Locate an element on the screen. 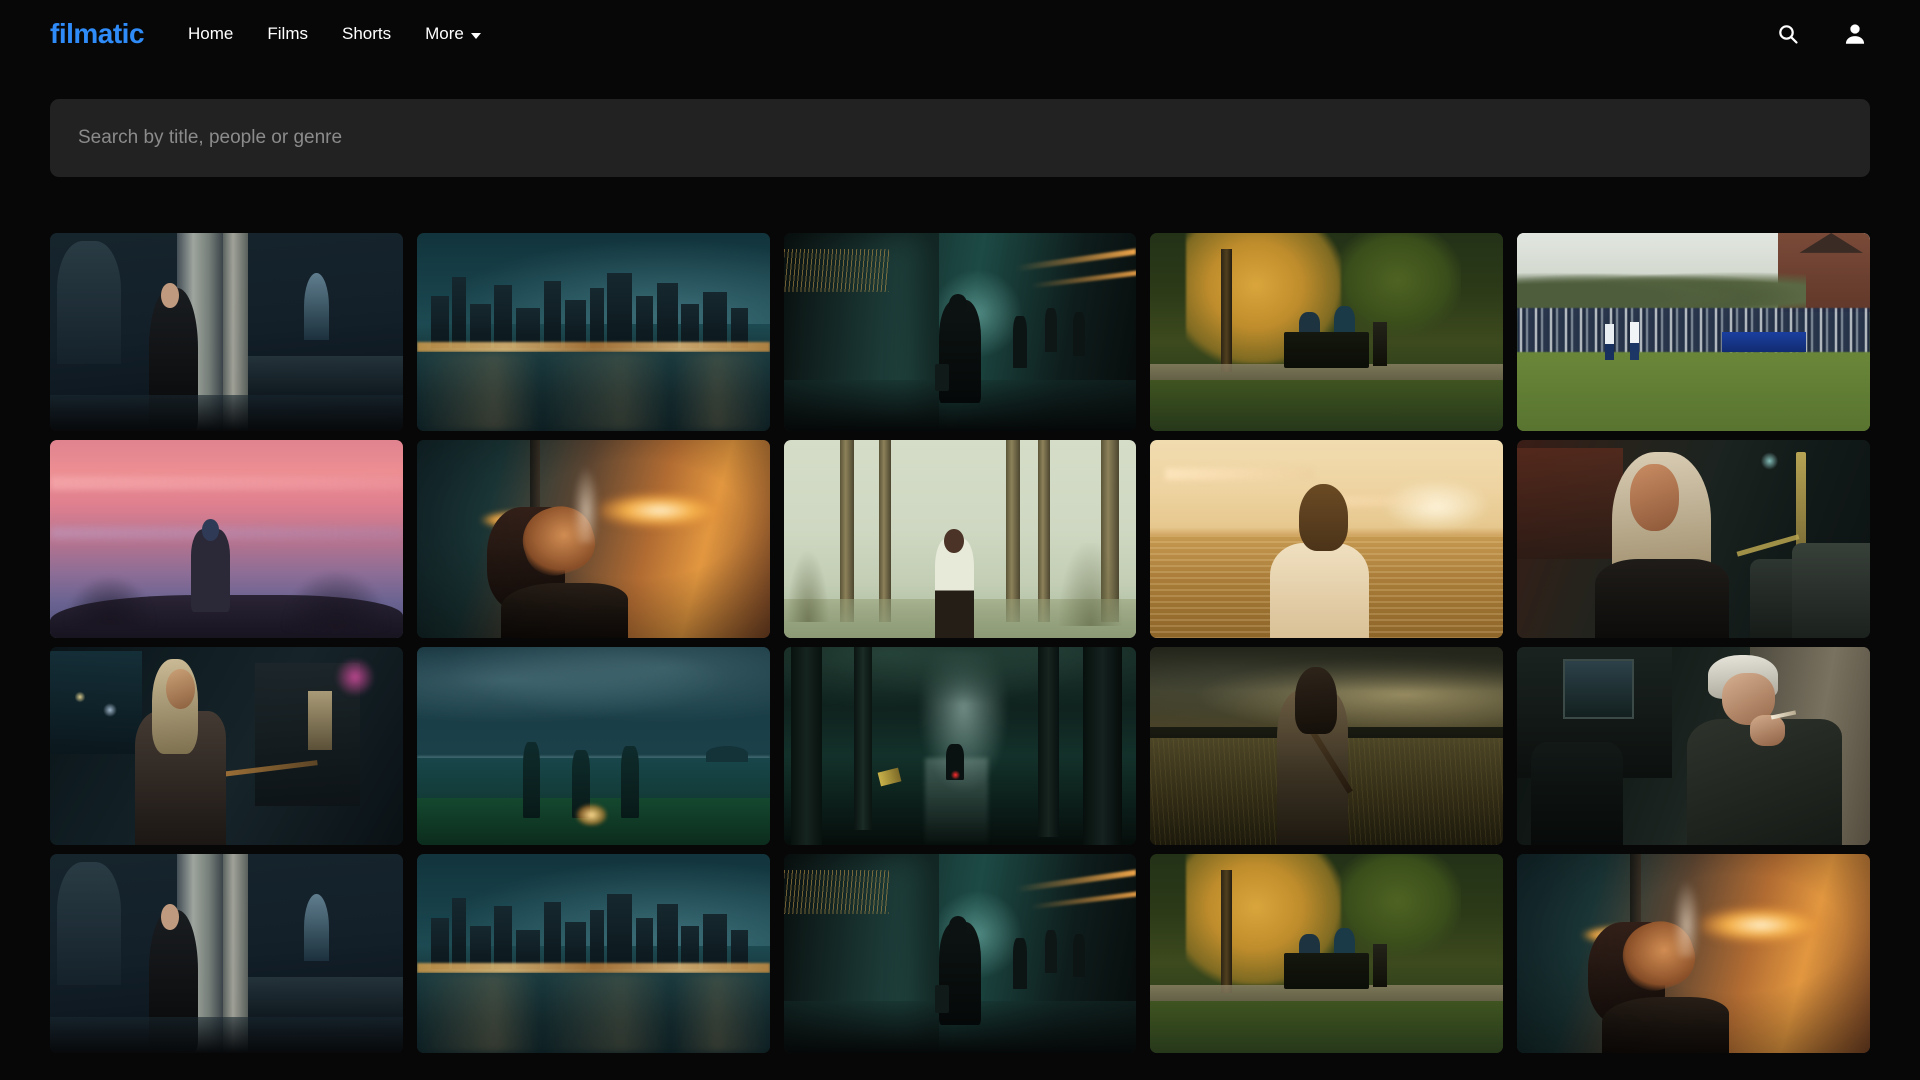 The image size is (1920, 1080). search-section is located at coordinates (960, 122).